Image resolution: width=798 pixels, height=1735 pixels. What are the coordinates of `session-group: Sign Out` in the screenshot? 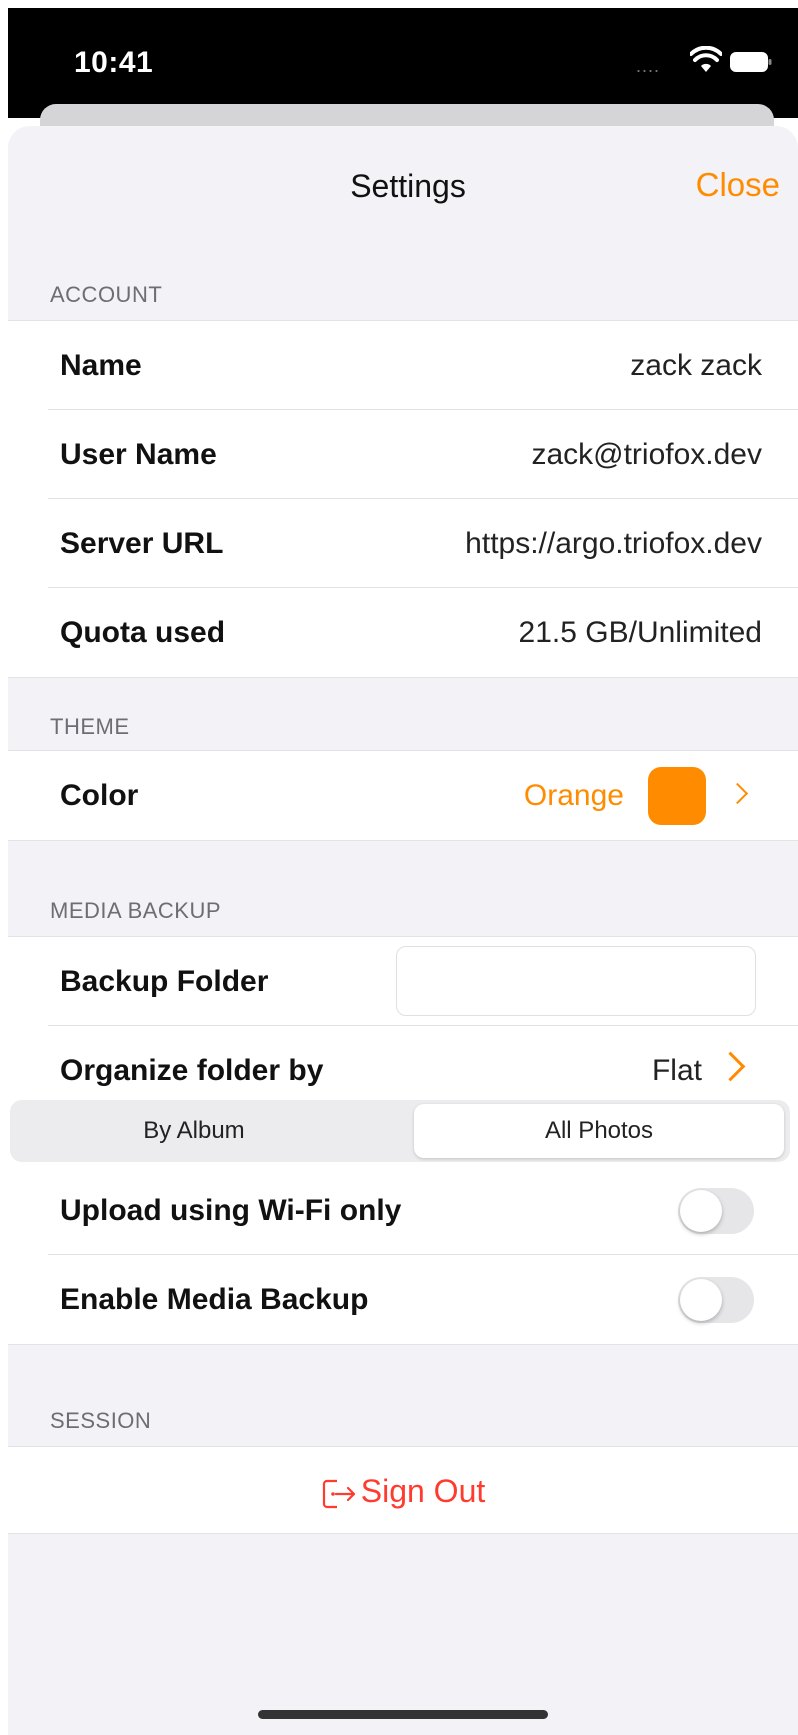 It's located at (403, 1490).